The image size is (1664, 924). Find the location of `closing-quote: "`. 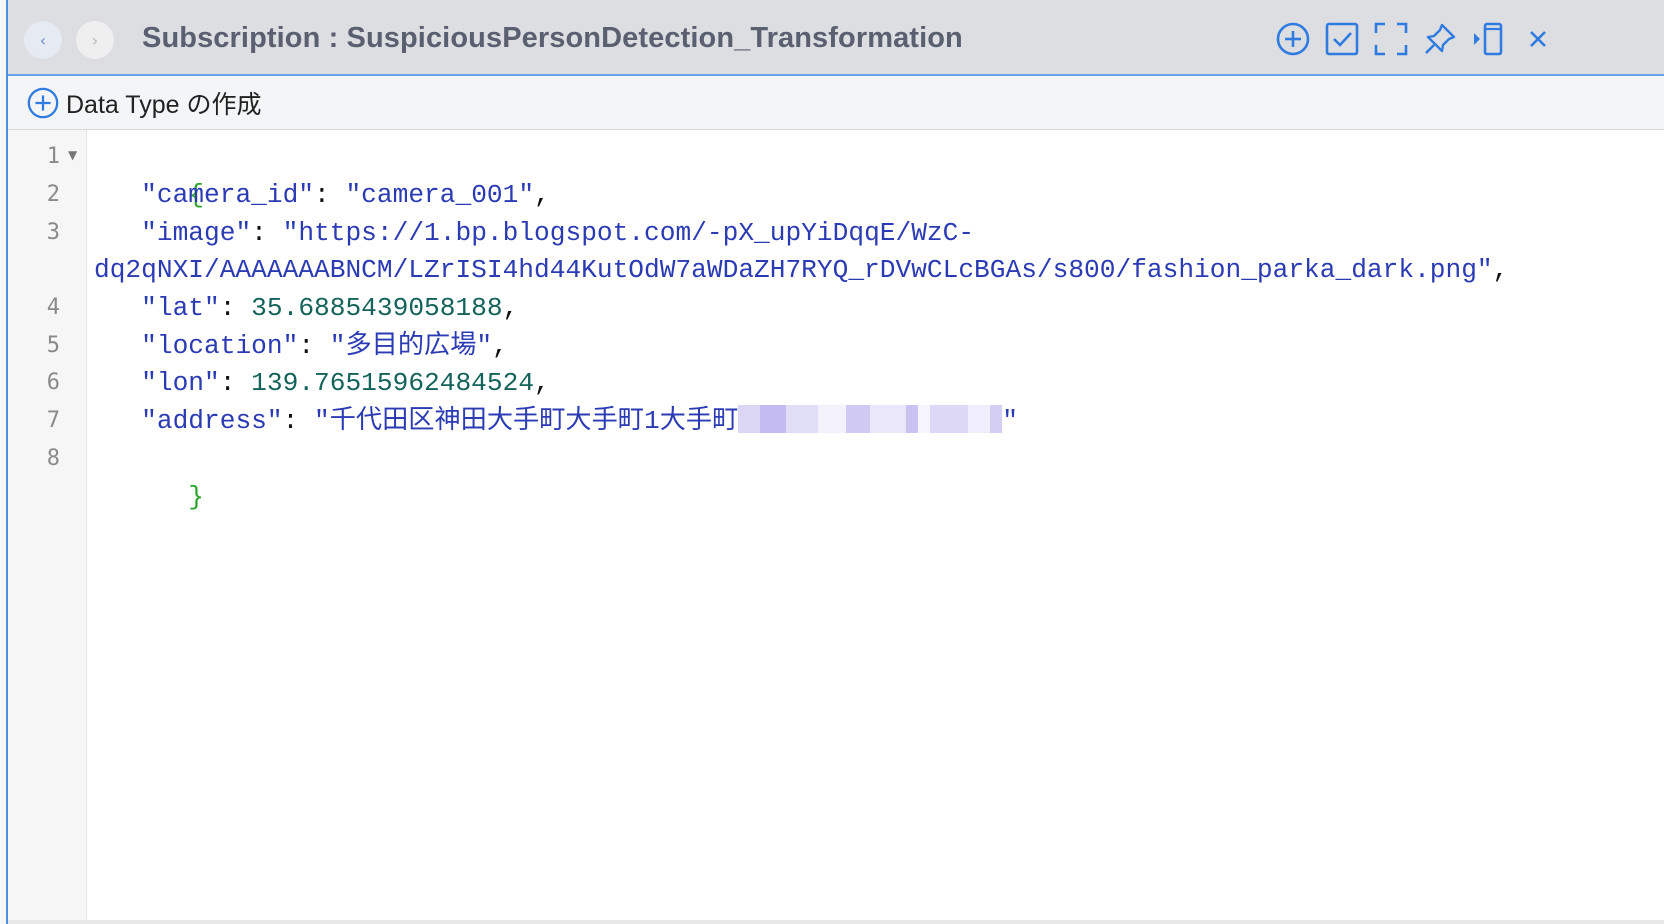

closing-quote: " is located at coordinates (1010, 421).